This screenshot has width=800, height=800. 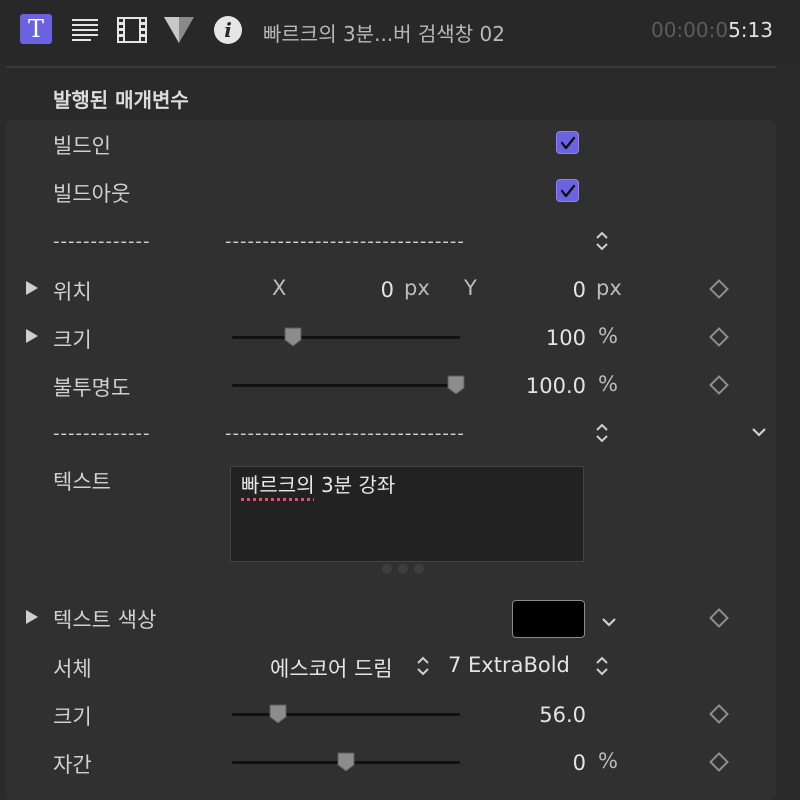 I want to click on build-out-label: 빌드아웃, so click(x=92, y=194).